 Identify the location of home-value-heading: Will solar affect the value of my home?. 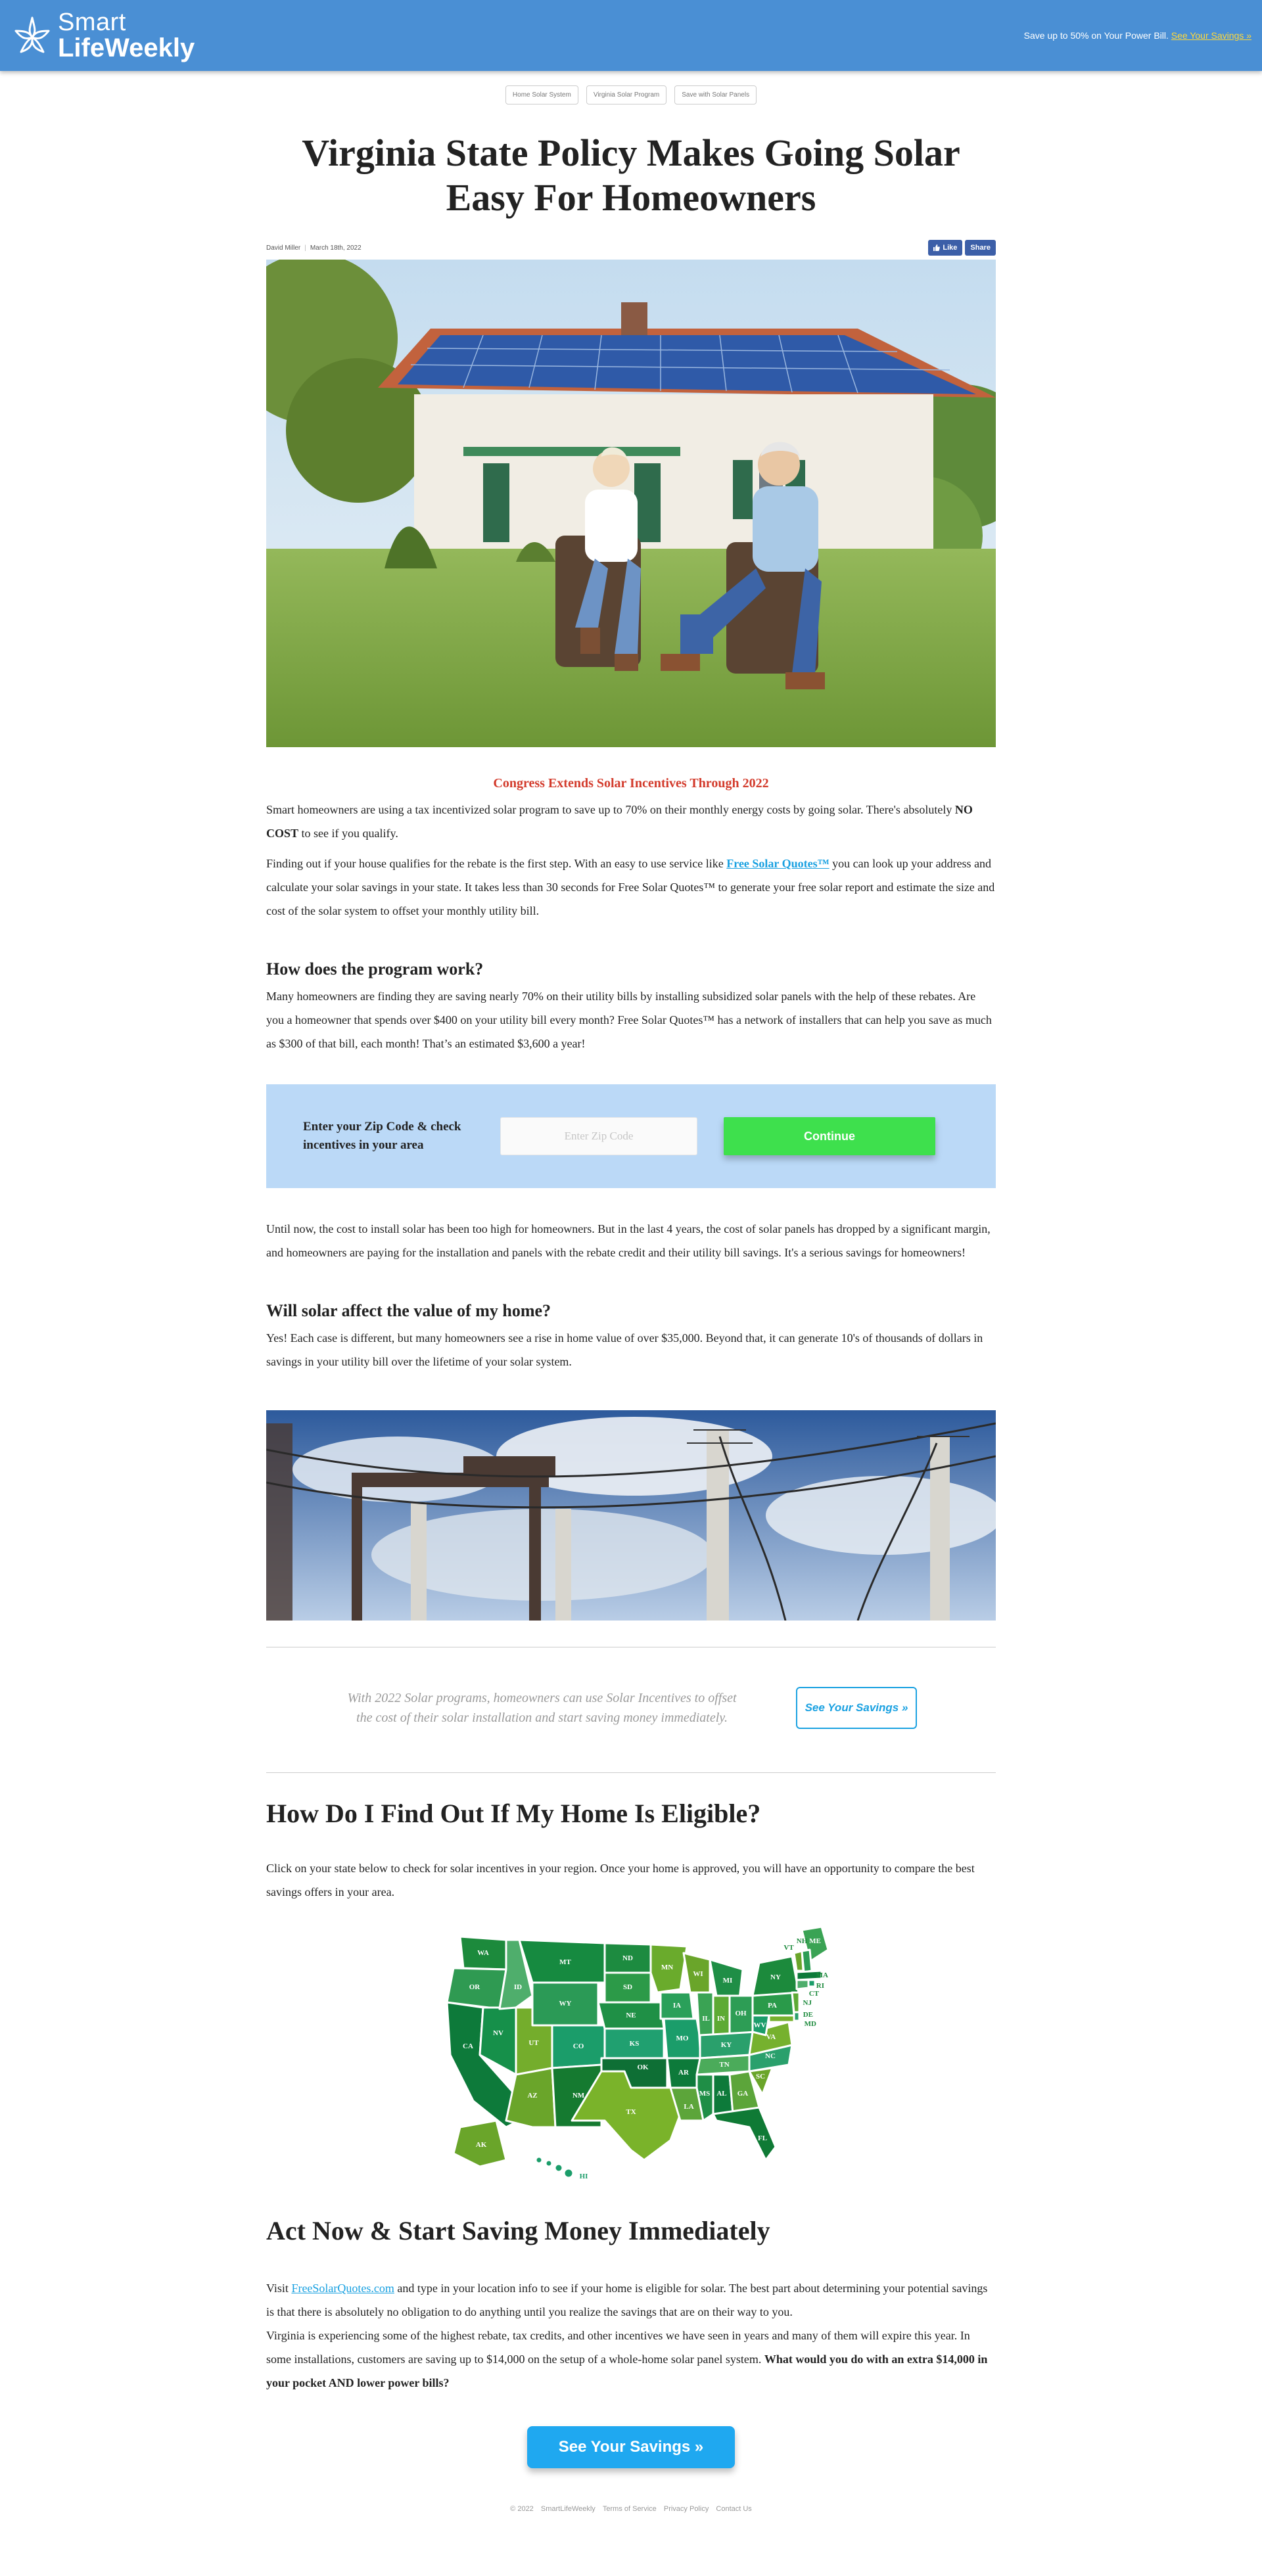
(409, 1310).